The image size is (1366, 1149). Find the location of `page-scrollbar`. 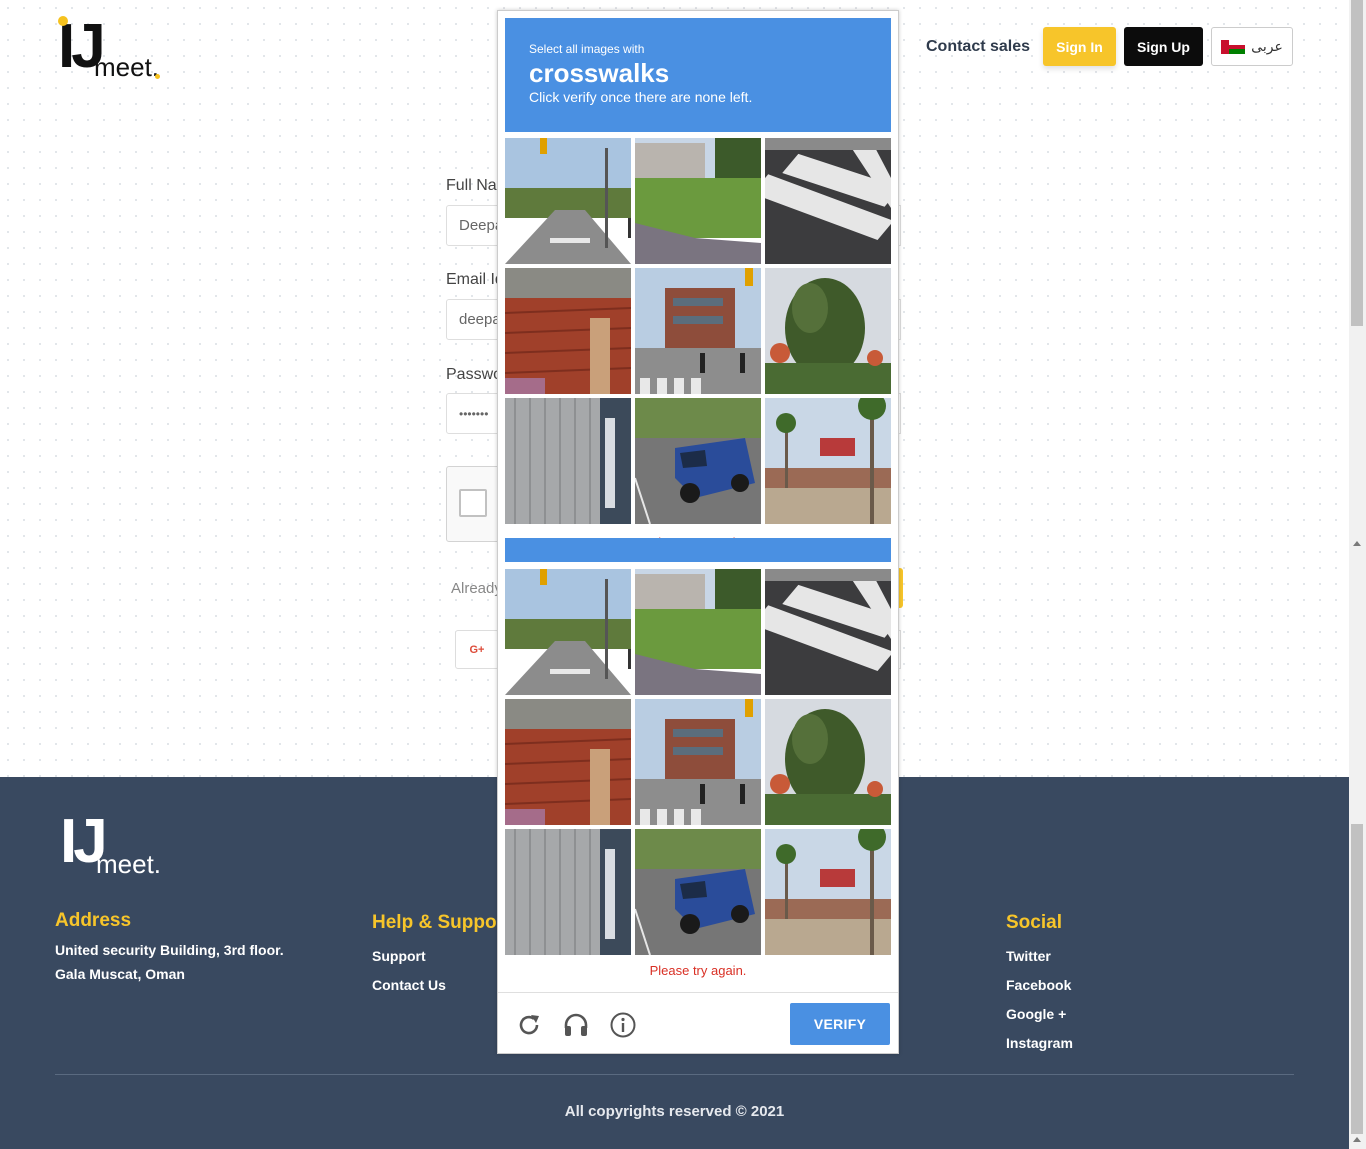

page-scrollbar is located at coordinates (1357, 574).